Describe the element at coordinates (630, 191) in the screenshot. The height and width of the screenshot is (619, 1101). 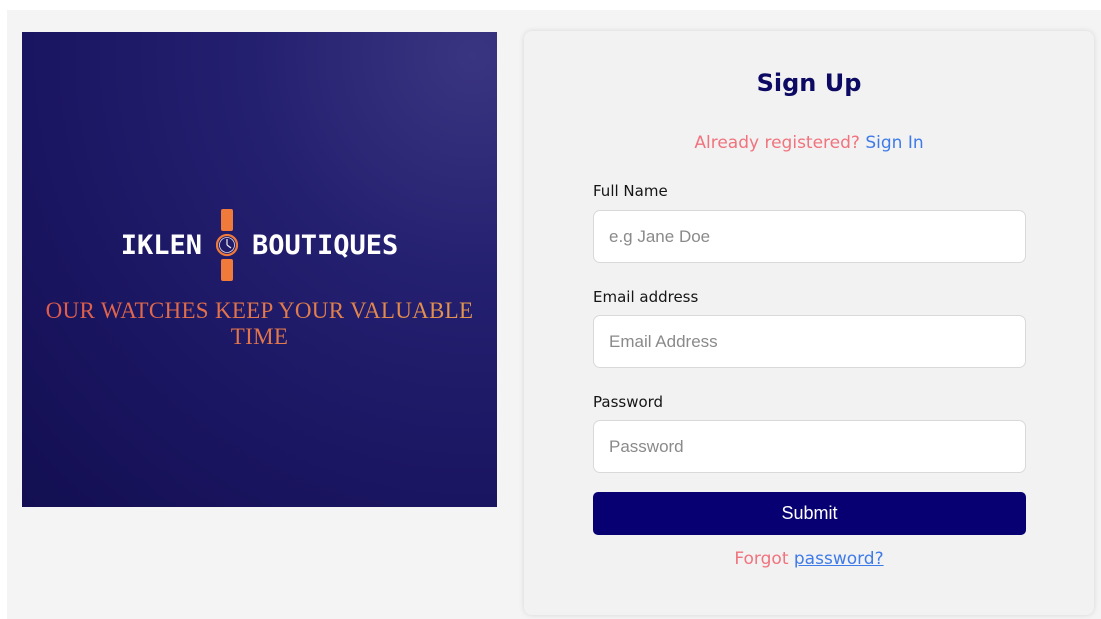
I see `full-name-label: Full Name` at that location.